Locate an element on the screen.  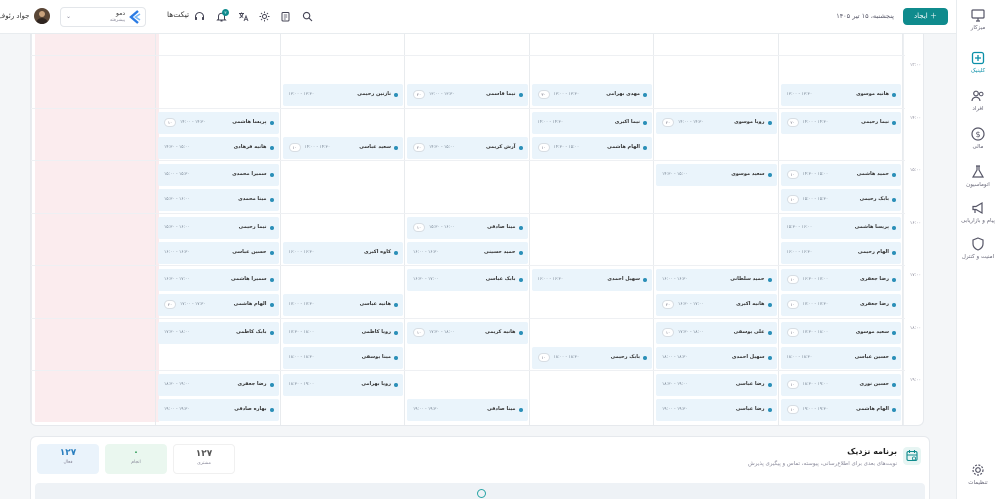
appointment-card: حمید سلطانی ۱۶:۰۰ - ۱۶:۳۰ is located at coordinates (716, 280).